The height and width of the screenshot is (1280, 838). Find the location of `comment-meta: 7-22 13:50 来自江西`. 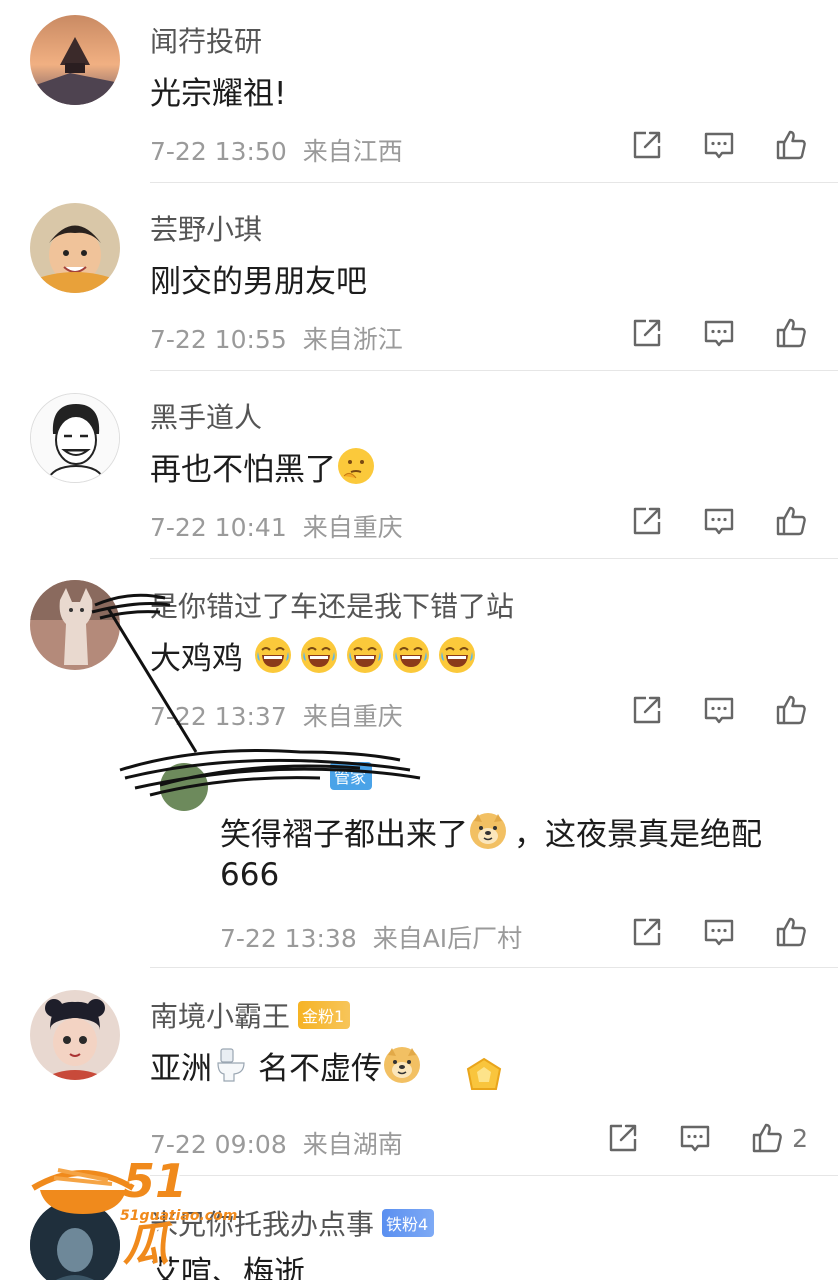

comment-meta: 7-22 13:50 来自江西 is located at coordinates (276, 150).